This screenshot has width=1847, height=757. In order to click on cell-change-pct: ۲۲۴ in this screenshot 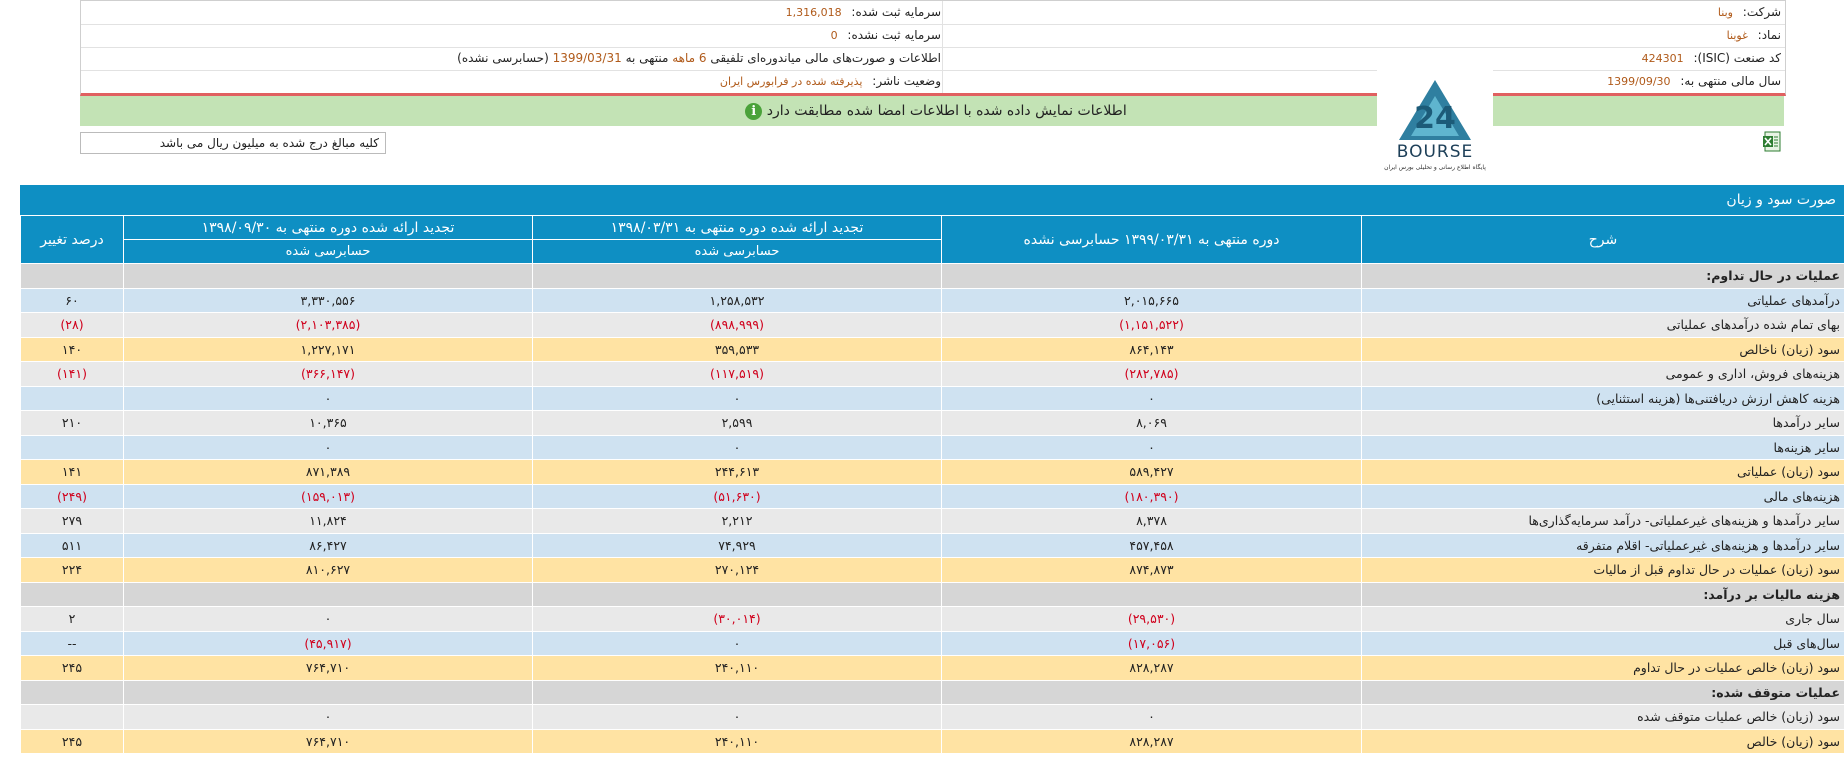, I will do `click(72, 570)`.